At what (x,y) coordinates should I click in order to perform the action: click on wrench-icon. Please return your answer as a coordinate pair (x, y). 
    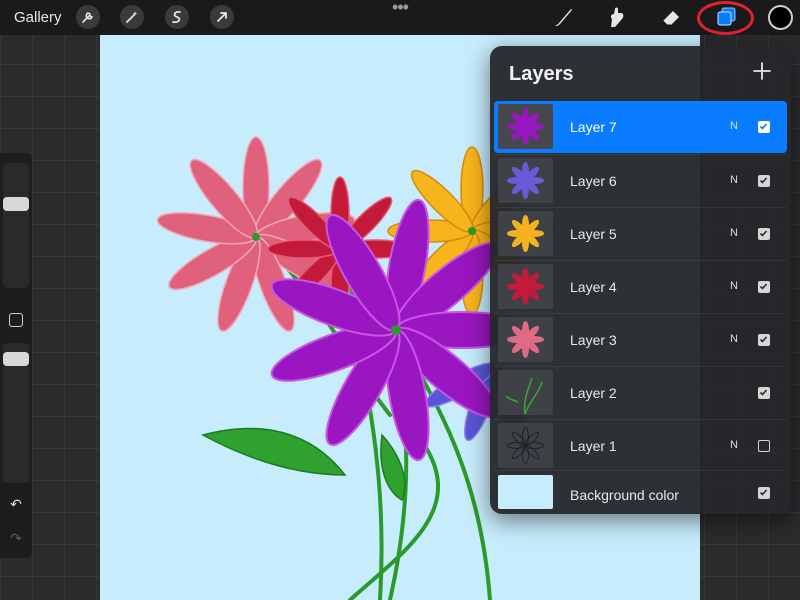
    Looking at the image, I should click on (88, 17).